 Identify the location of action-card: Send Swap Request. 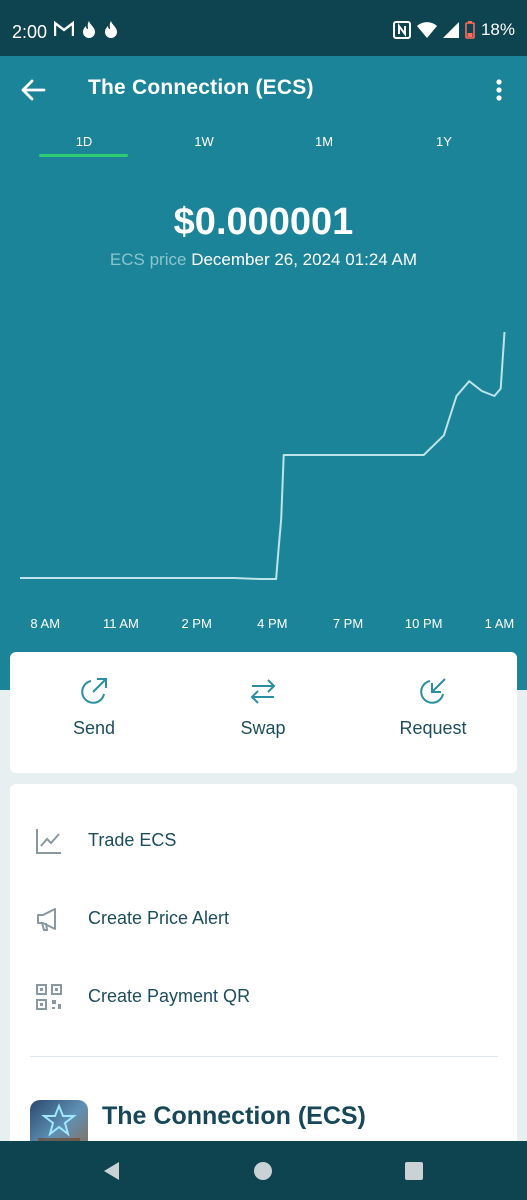
(263, 712).